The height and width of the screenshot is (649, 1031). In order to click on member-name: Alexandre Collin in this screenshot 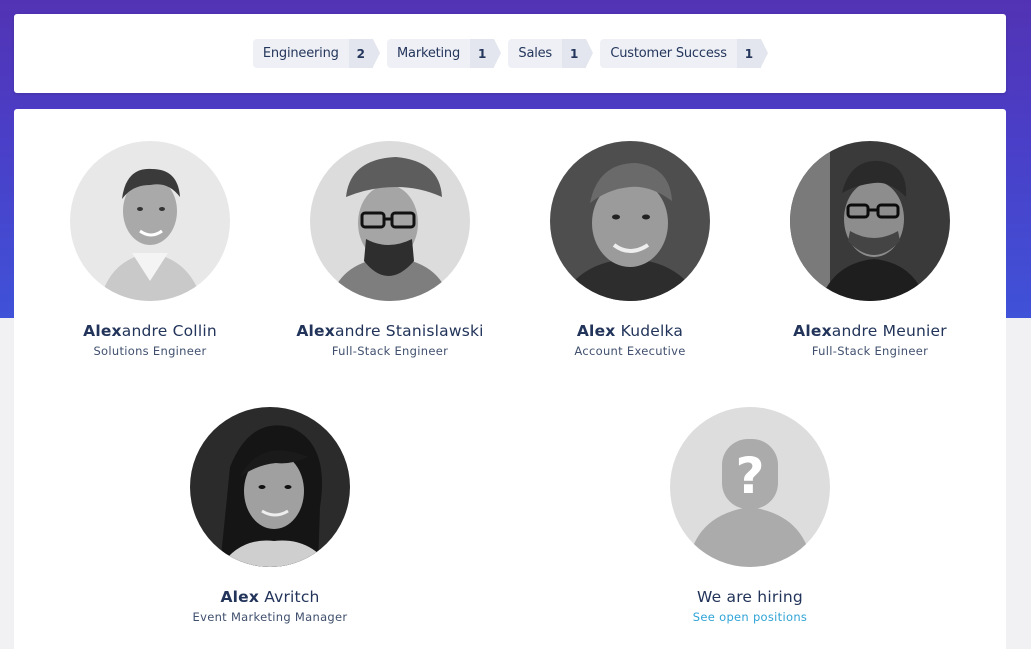, I will do `click(150, 331)`.